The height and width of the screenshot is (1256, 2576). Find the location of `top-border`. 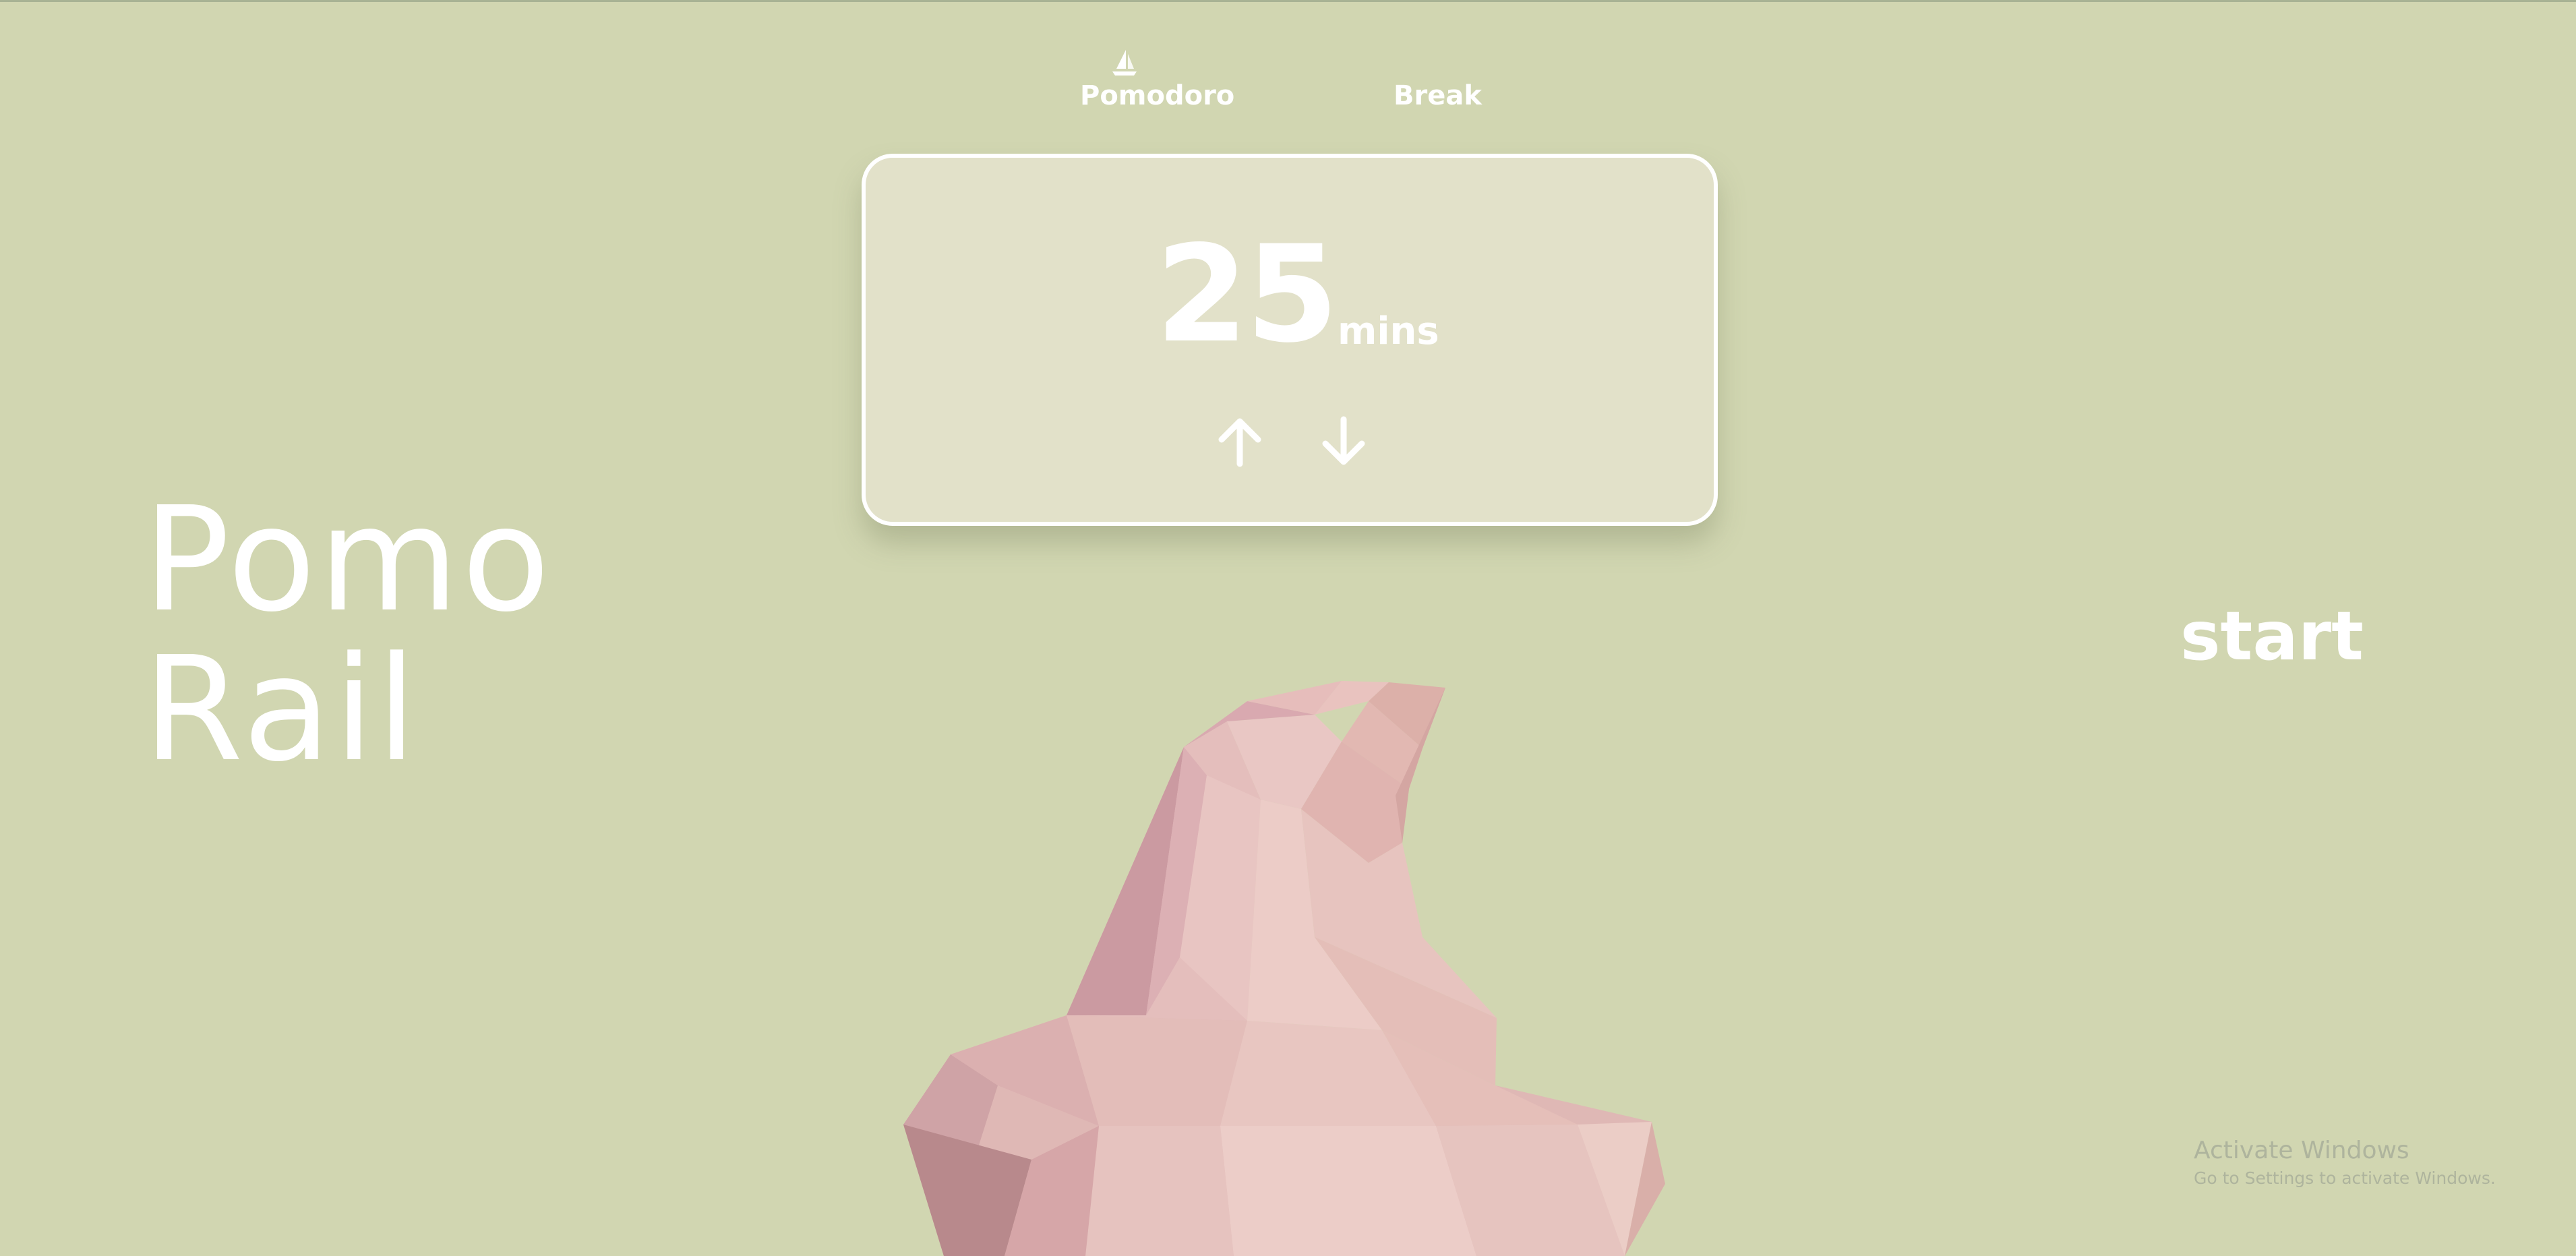

top-border is located at coordinates (1288, 1).